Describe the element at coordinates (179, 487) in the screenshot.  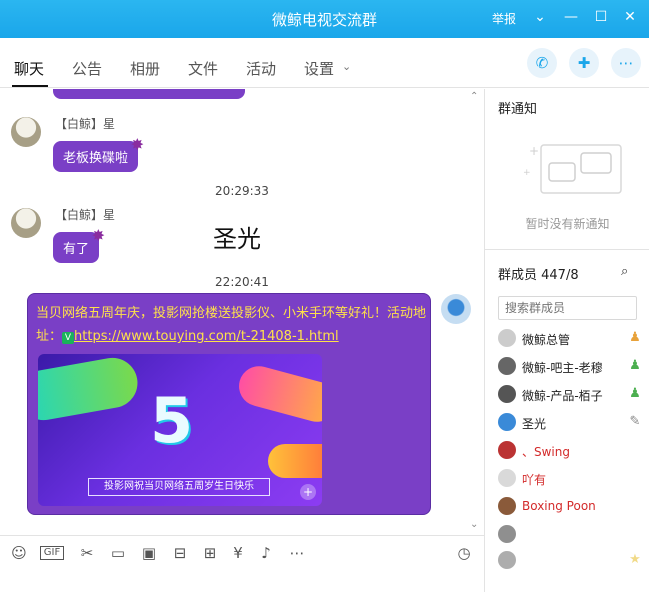
I see `banner-caption: 投影网祝当贝网络五周岁生日快乐` at that location.